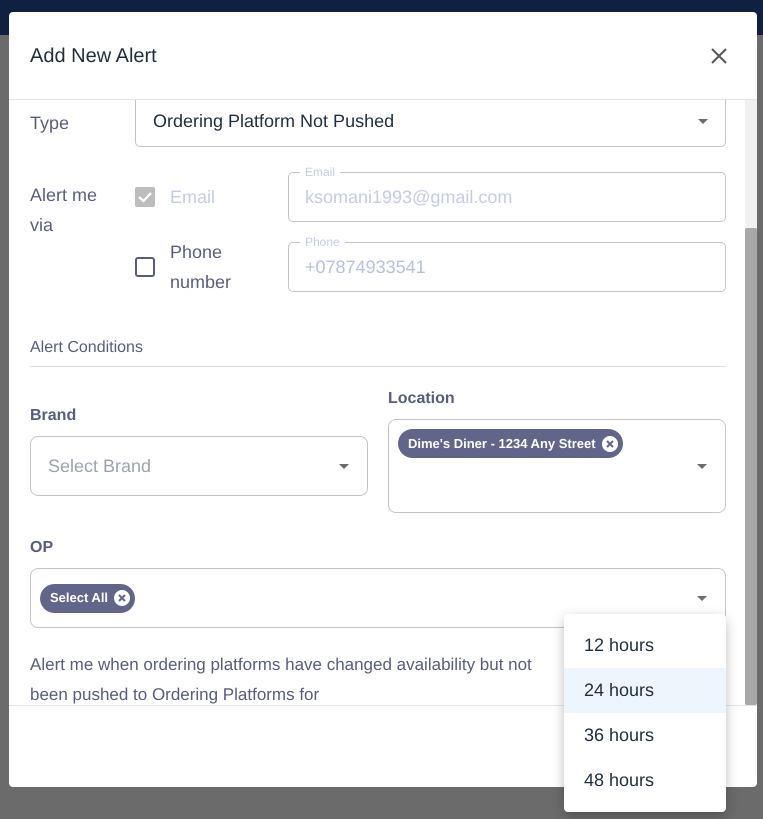  I want to click on scrollbar-thumb, so click(751, 466).